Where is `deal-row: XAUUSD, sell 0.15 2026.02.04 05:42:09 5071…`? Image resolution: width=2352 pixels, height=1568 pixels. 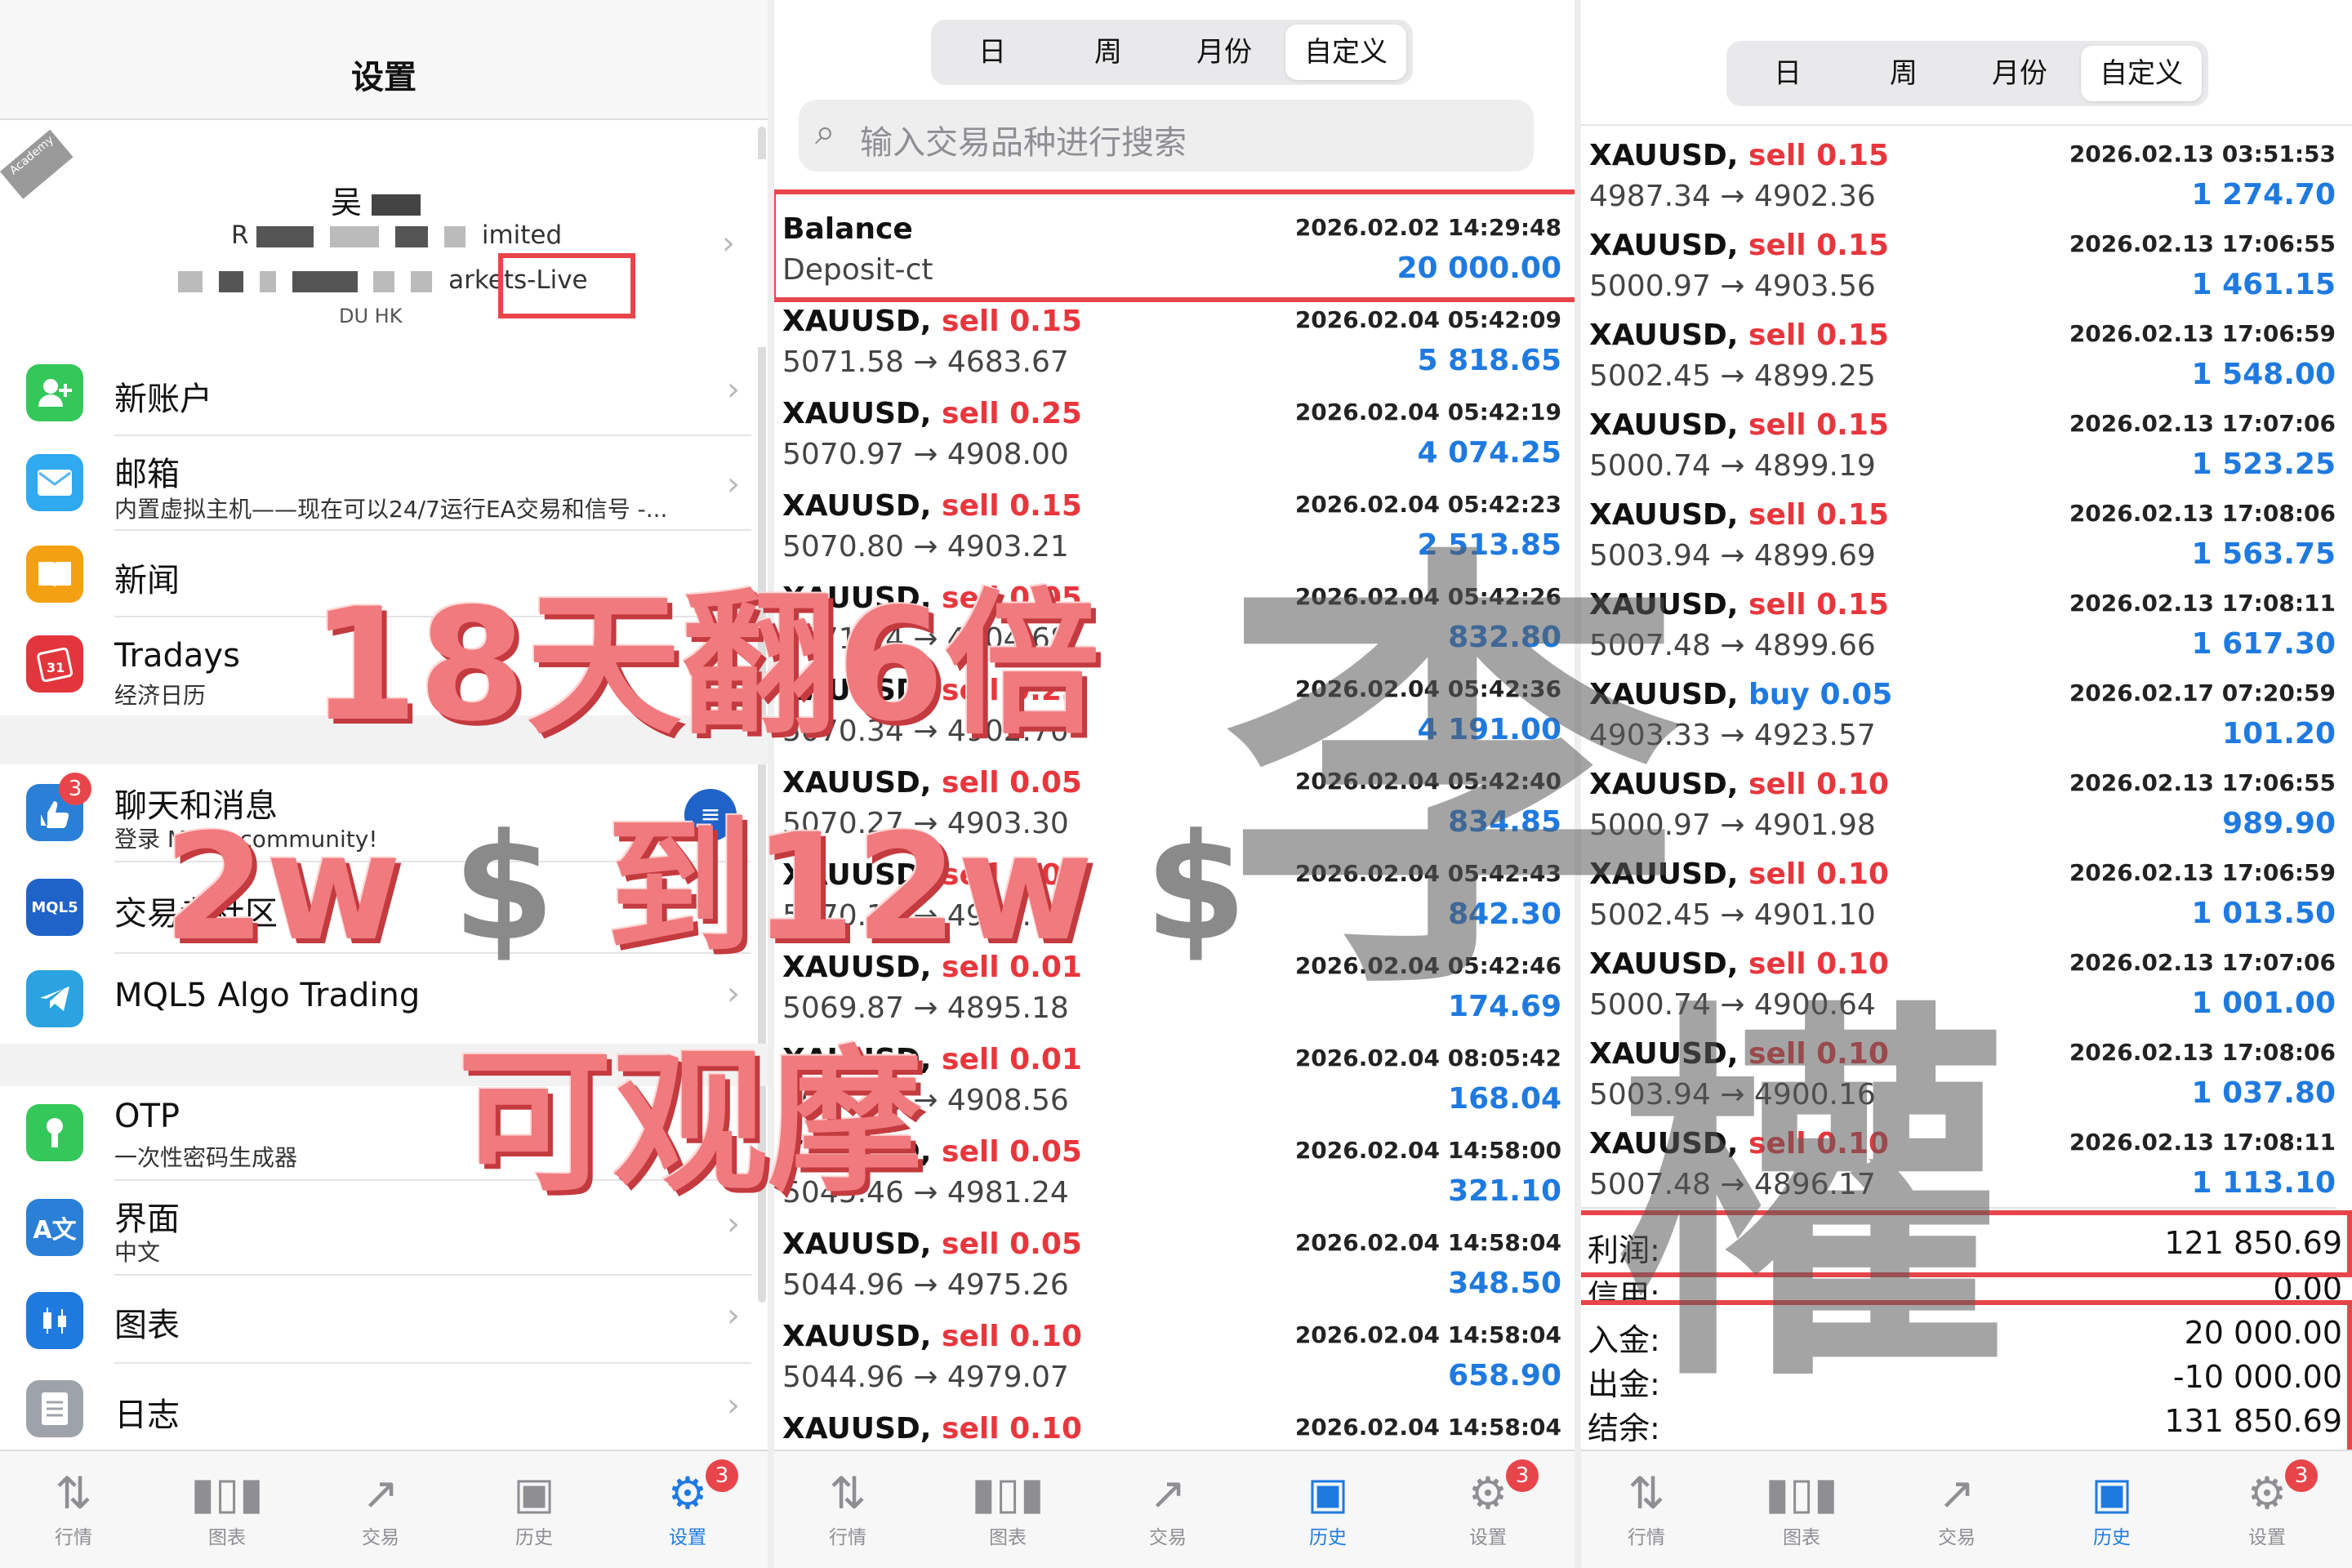
deal-row: XAUUSD, sell 0.15 2026.02.04 05:42:09 5071… is located at coordinates (1167, 342).